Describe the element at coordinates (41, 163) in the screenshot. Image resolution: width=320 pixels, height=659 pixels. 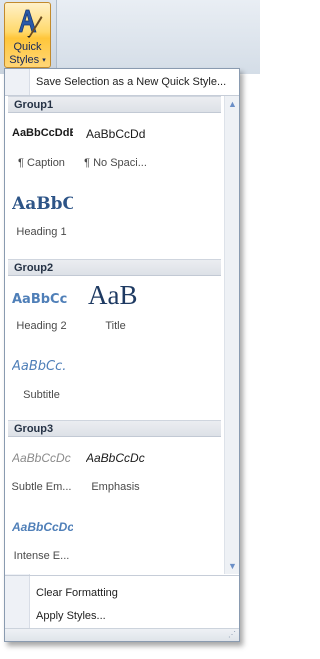
I see `style-name: ¶ Caption` at that location.